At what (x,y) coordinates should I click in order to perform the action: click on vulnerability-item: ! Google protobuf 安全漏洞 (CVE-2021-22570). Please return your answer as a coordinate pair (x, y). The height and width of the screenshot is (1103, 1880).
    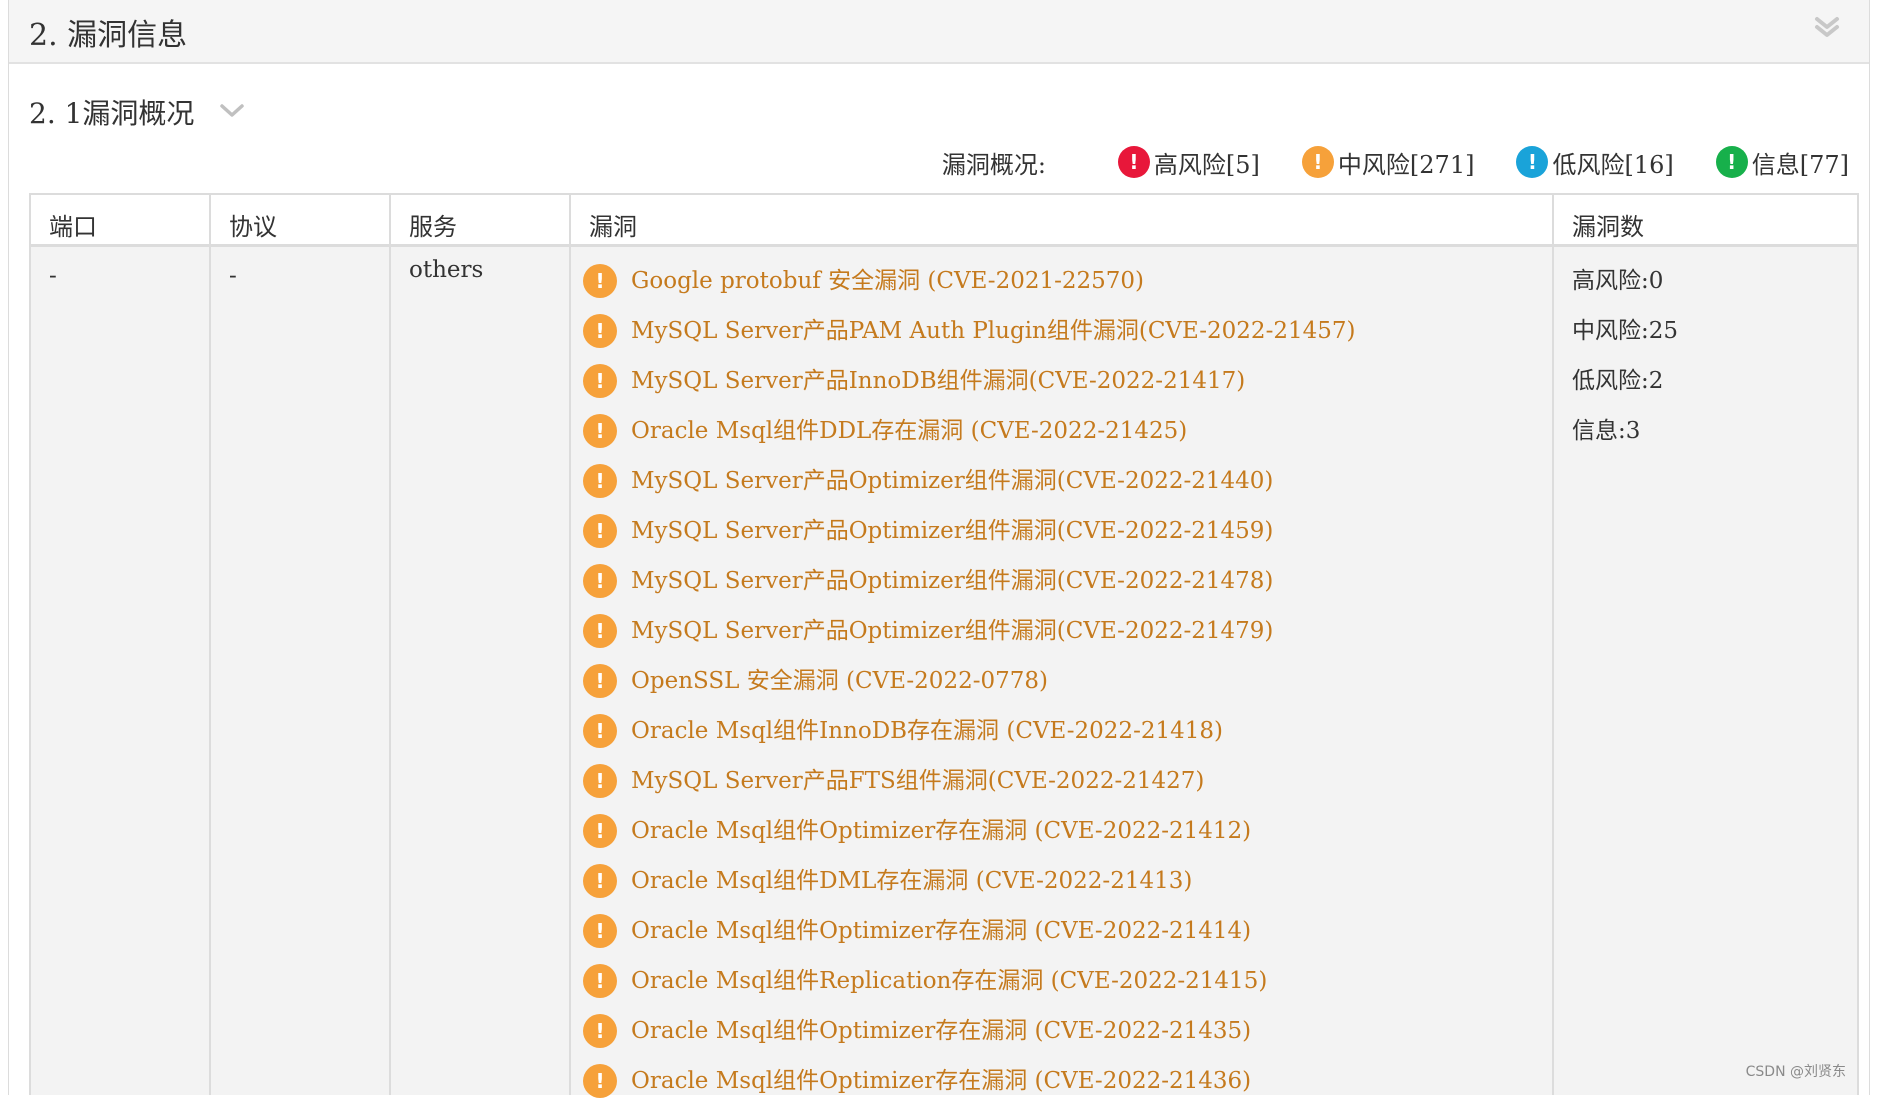
    Looking at the image, I should click on (1048, 278).